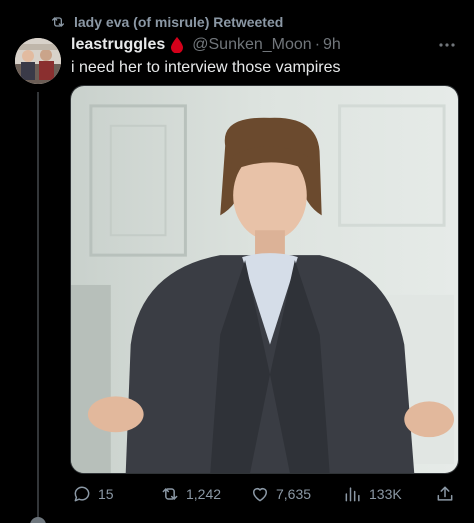 The height and width of the screenshot is (523, 474). I want to click on tweet-actions: 15 1,242 7,635 133K, so click(266, 494).